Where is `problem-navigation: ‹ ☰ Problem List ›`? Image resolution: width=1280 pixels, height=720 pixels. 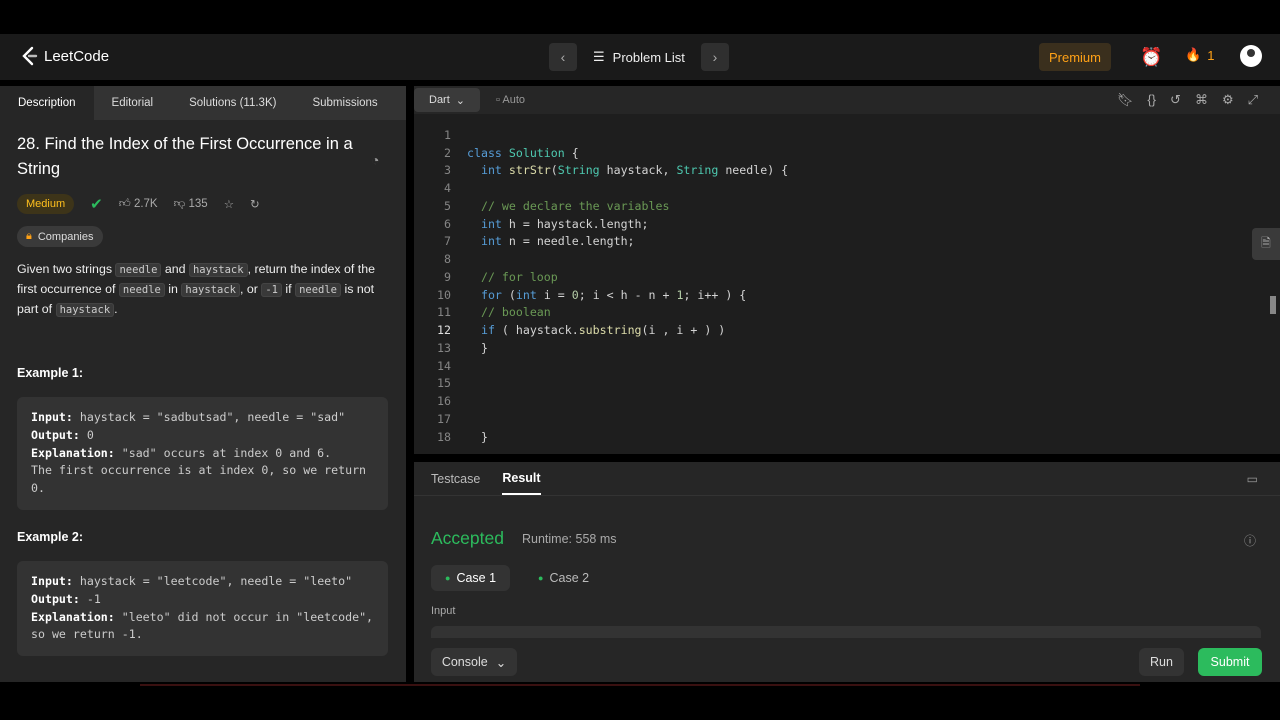
problem-navigation: ‹ ☰ Problem List › is located at coordinates (639, 57).